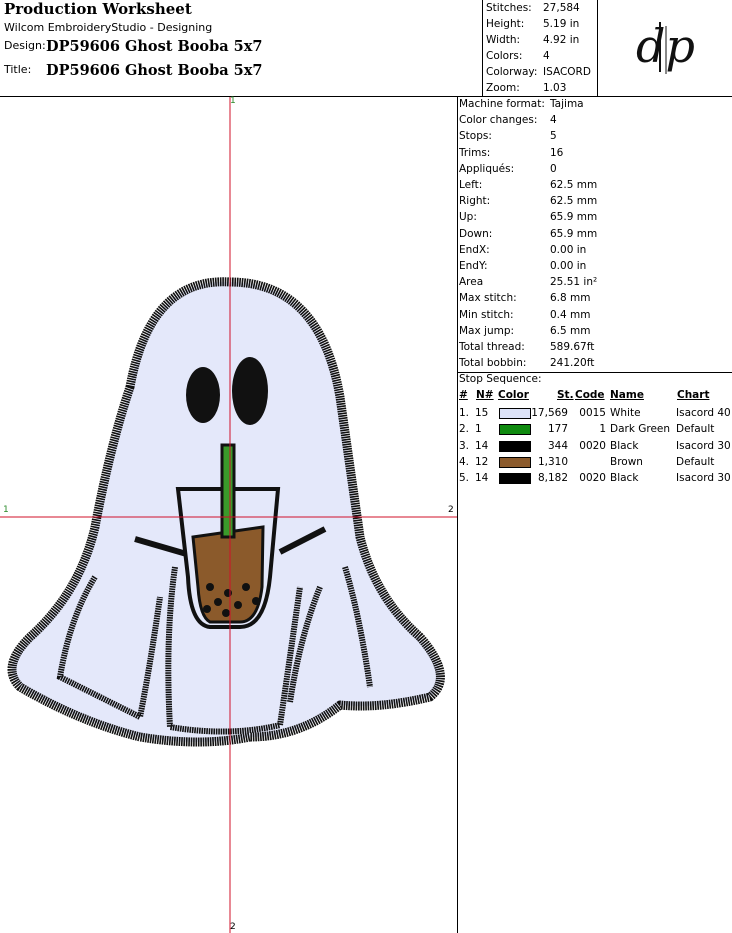  I want to click on property-label: Max jump:, so click(487, 330).